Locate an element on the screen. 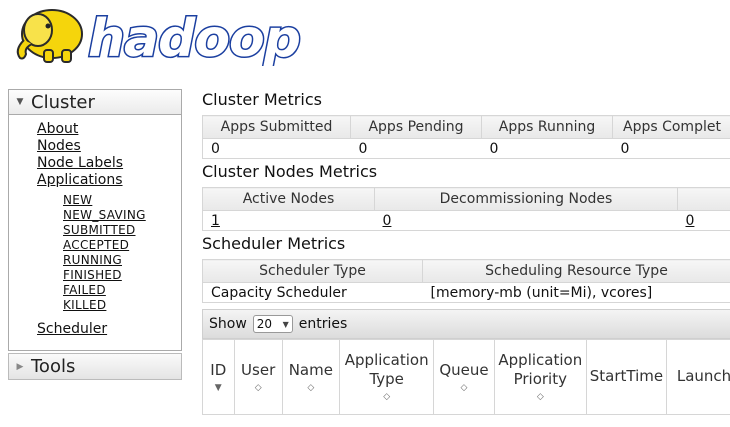  link-decommissioning-nodes: 0 is located at coordinates (387, 221).